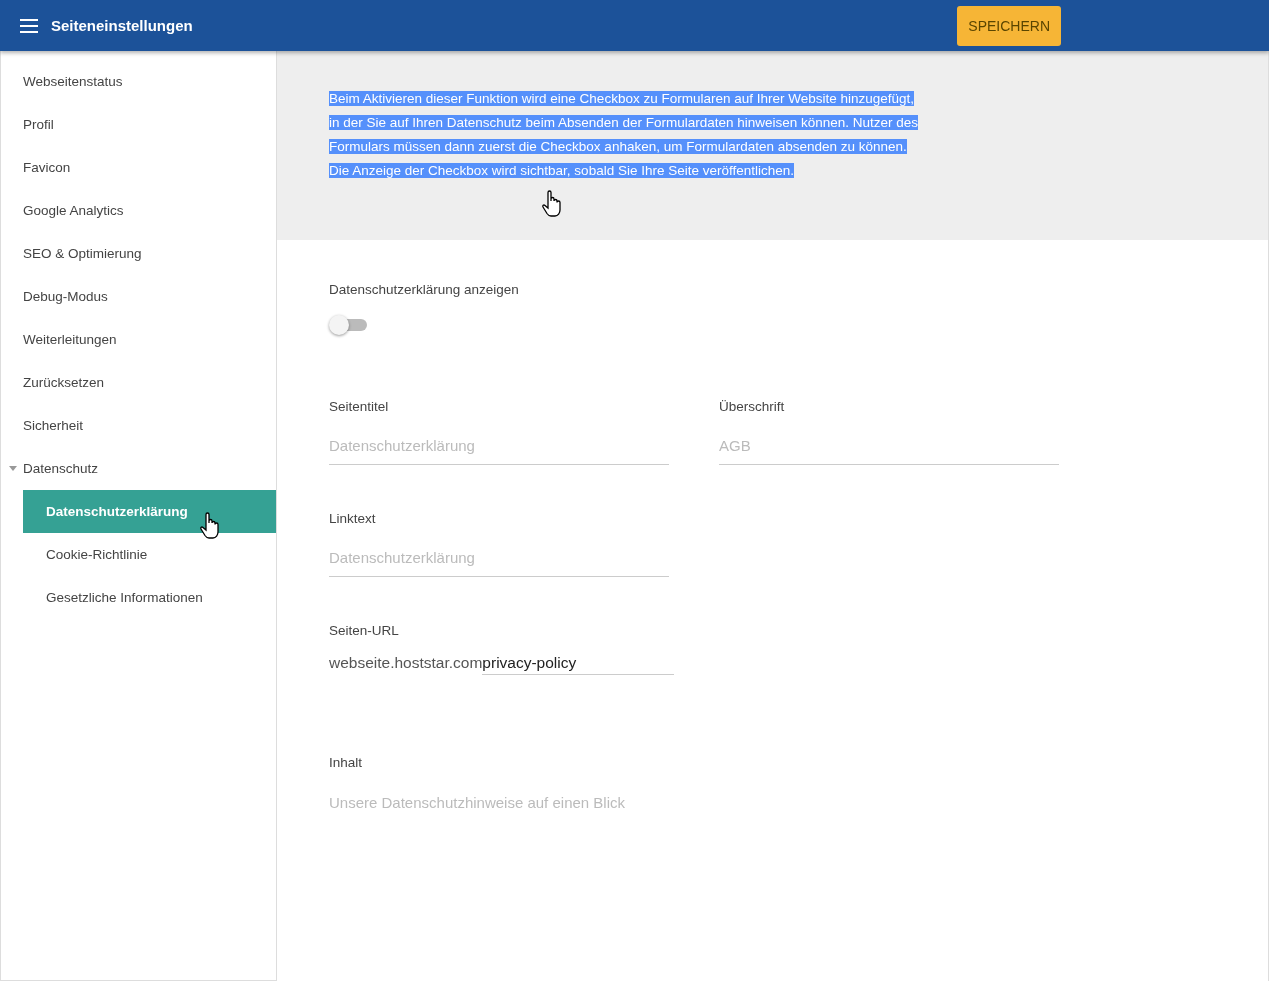 The image size is (1269, 981). What do you see at coordinates (138, 253) in the screenshot?
I see `sidebar-item: SEO & Optimierung` at bounding box center [138, 253].